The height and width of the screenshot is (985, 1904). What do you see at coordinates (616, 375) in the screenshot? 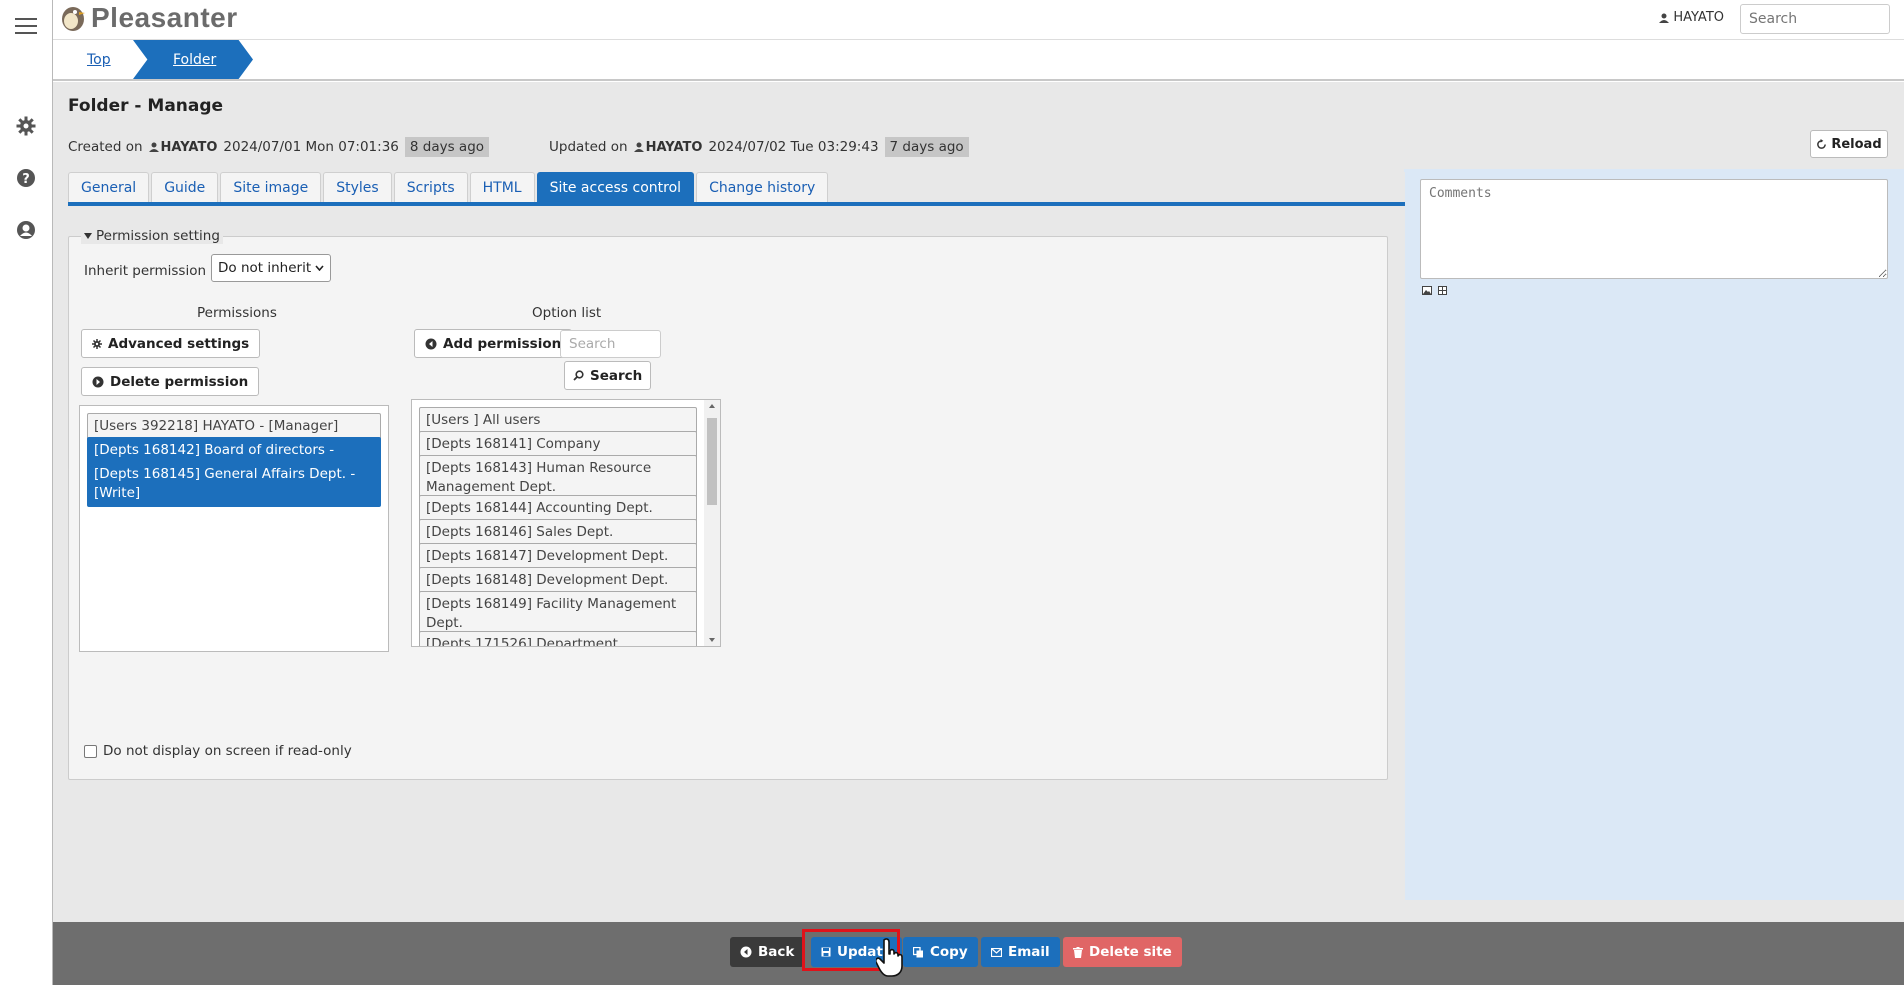
I see `option-search-label: Search` at bounding box center [616, 375].